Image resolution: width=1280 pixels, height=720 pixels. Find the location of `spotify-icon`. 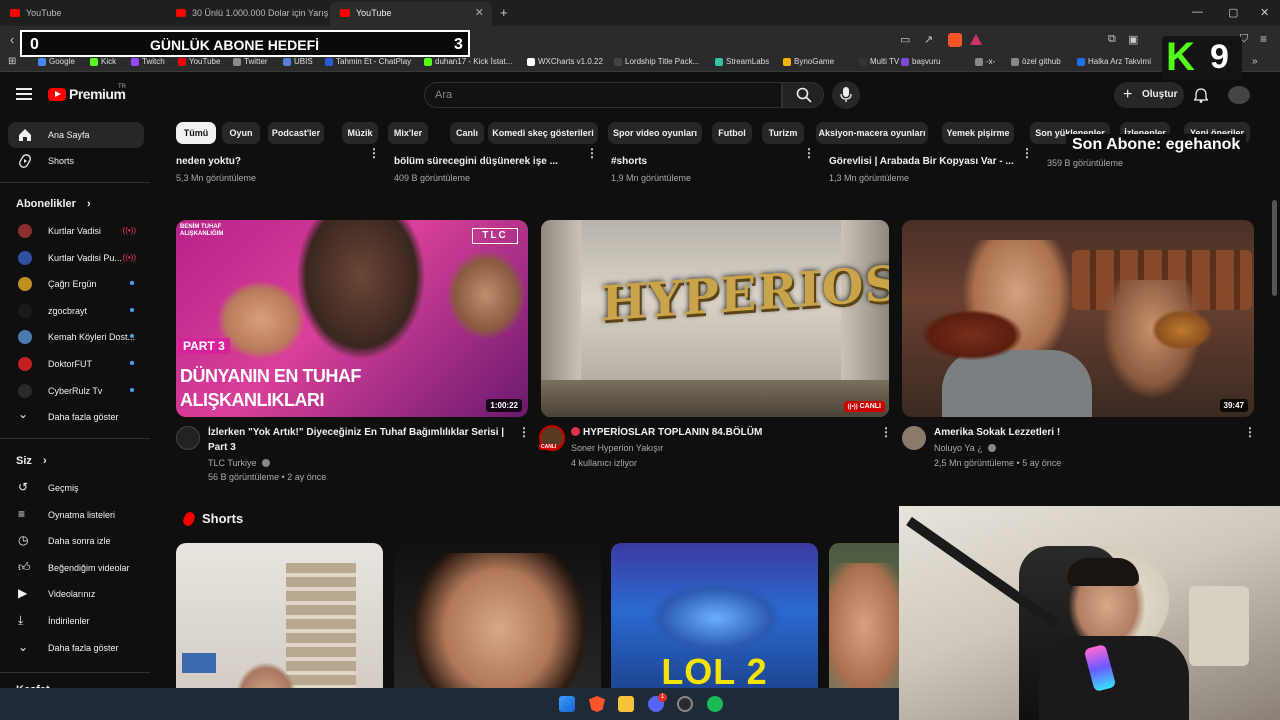

spotify-icon is located at coordinates (715, 704).